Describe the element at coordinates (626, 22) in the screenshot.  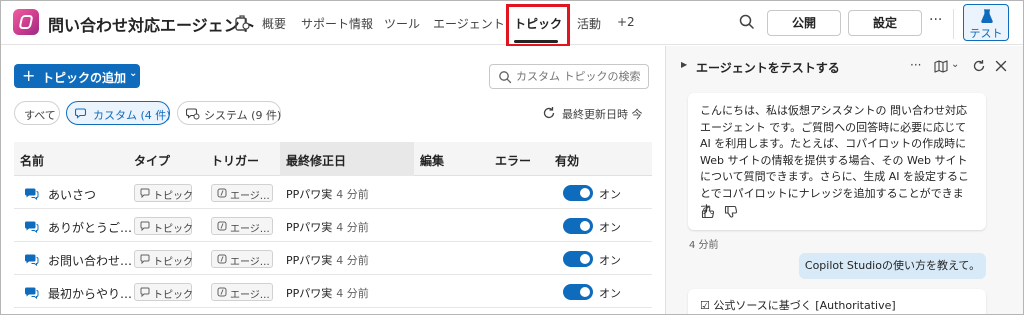
I see `tab-more: +2` at that location.